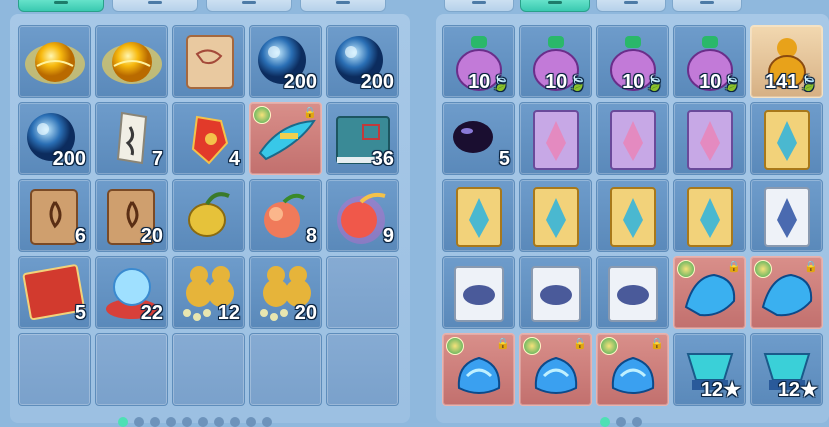  What do you see at coordinates (131, 215) in the screenshot?
I see `item-slot-fire-scroll: 20` at bounding box center [131, 215].